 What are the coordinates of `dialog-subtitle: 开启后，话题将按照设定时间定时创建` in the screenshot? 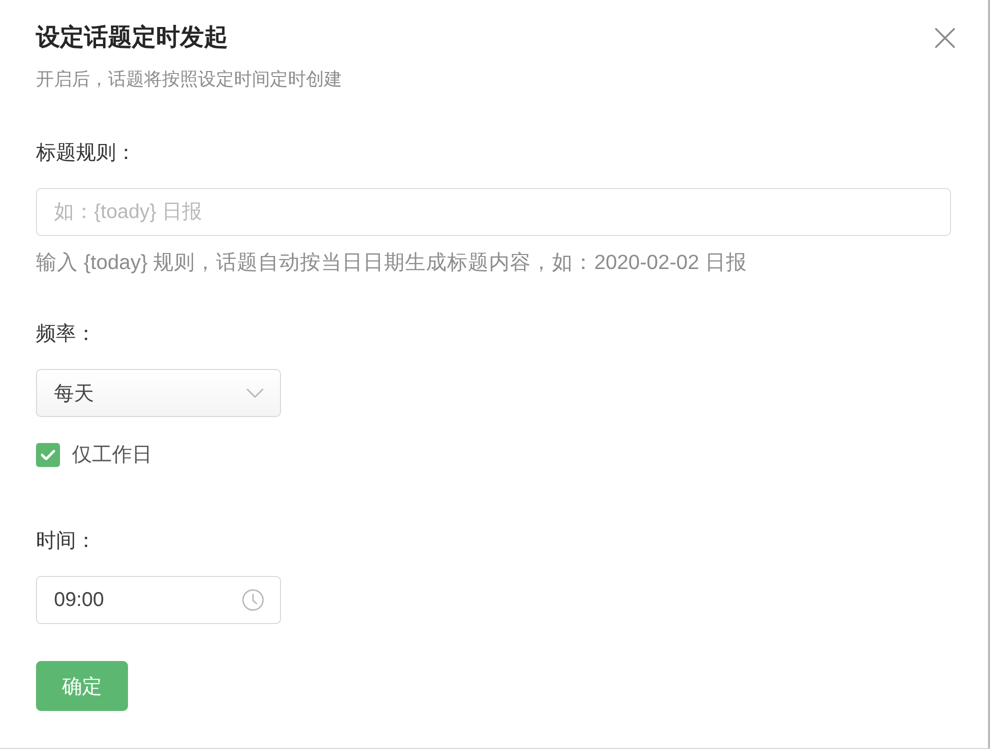 It's located at (189, 79).